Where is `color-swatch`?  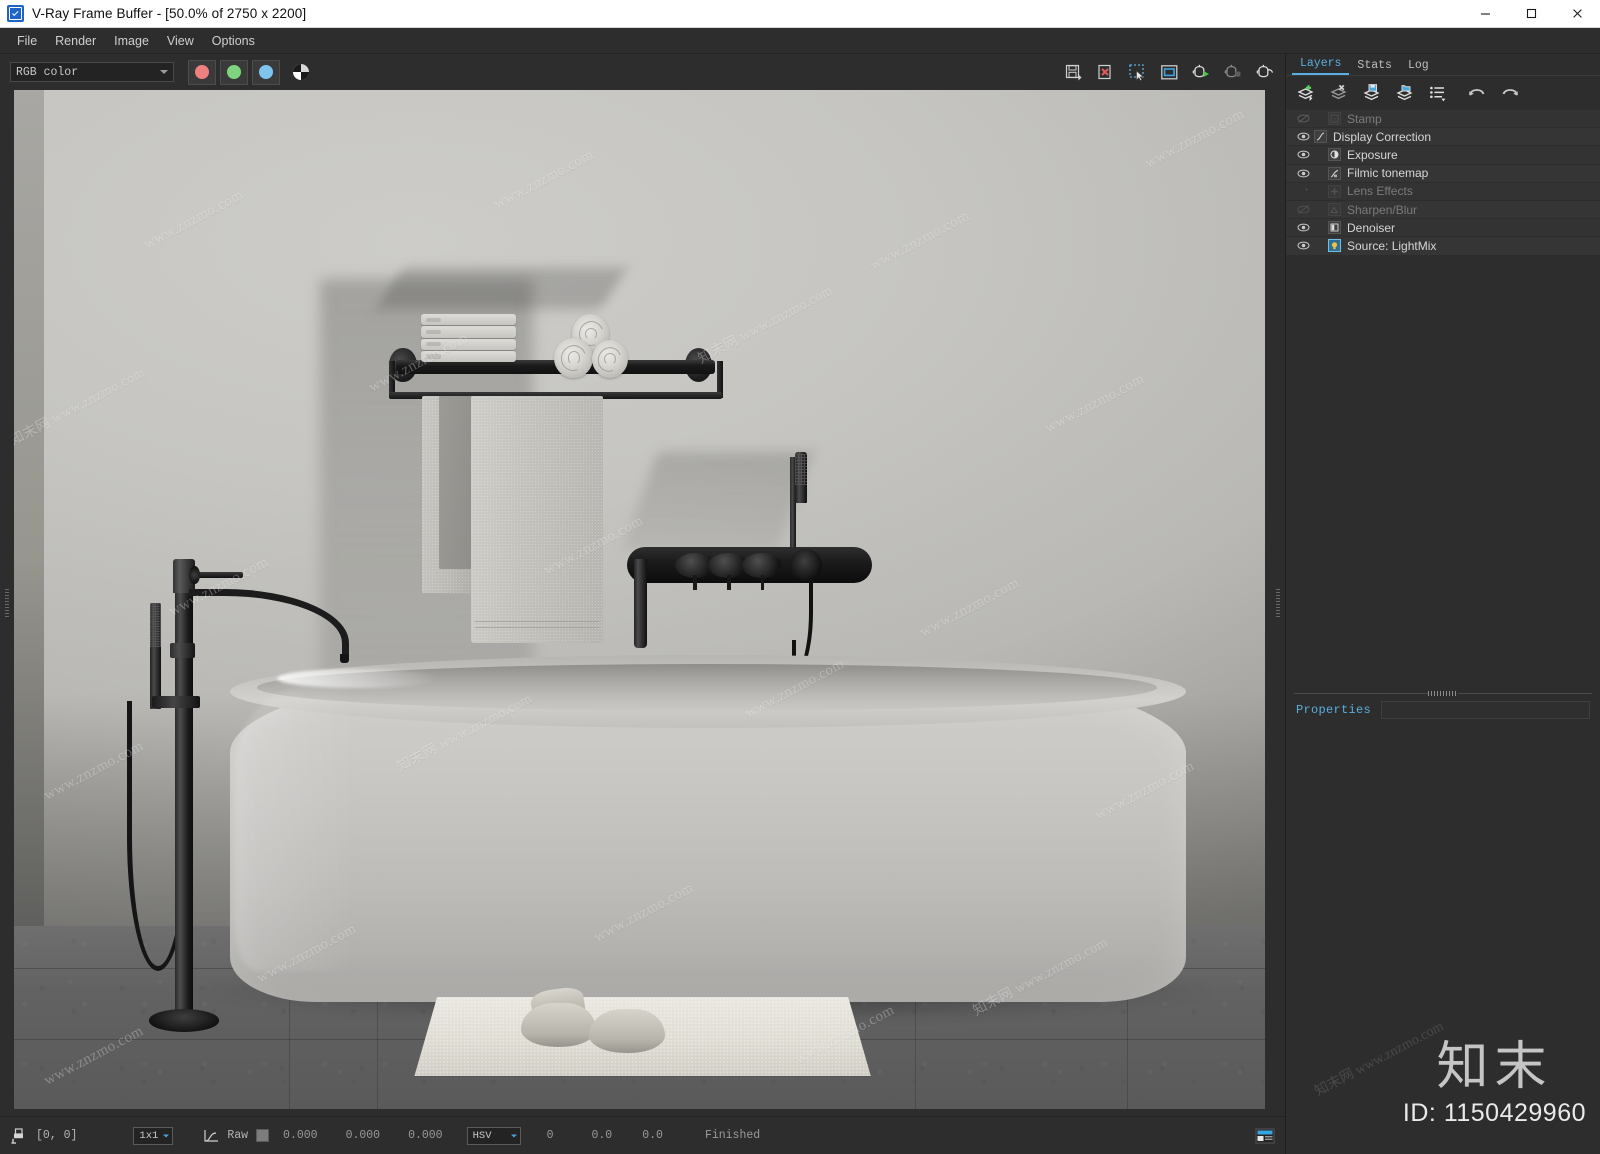
color-swatch is located at coordinates (263, 1135).